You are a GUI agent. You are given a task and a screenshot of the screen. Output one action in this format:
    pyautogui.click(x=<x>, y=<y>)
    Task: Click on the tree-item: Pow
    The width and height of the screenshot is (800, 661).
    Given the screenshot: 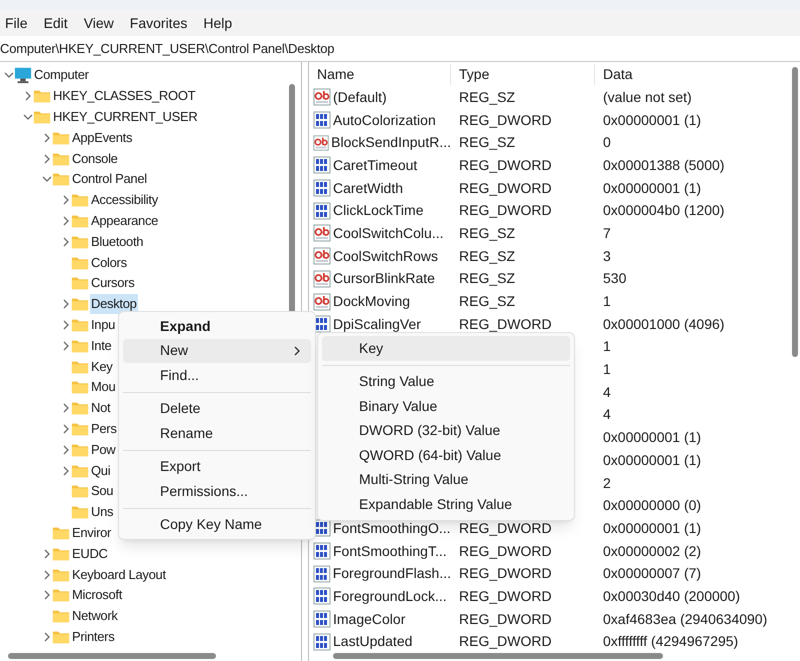 What is the action you would take?
    pyautogui.click(x=88, y=449)
    